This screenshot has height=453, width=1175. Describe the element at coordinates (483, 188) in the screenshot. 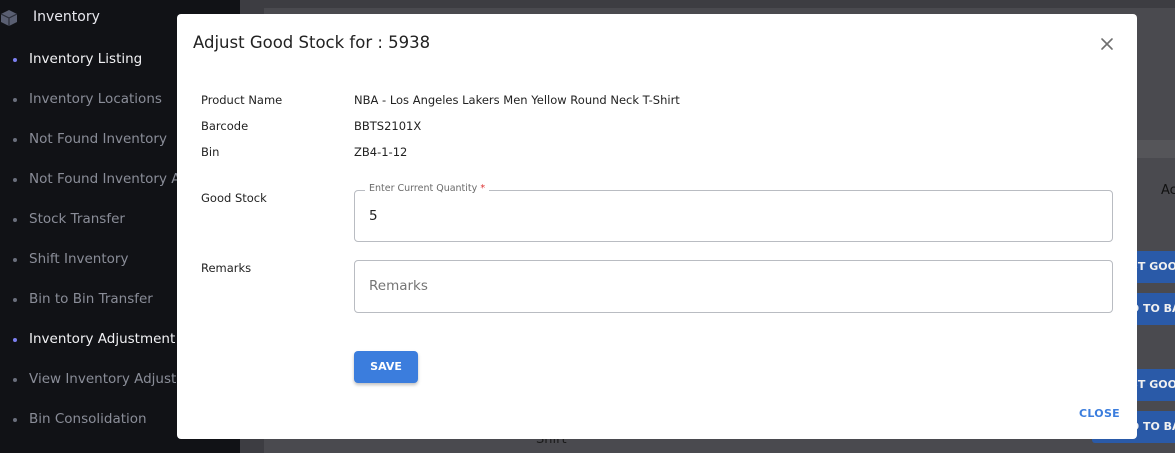

I see `required-mark: *` at that location.